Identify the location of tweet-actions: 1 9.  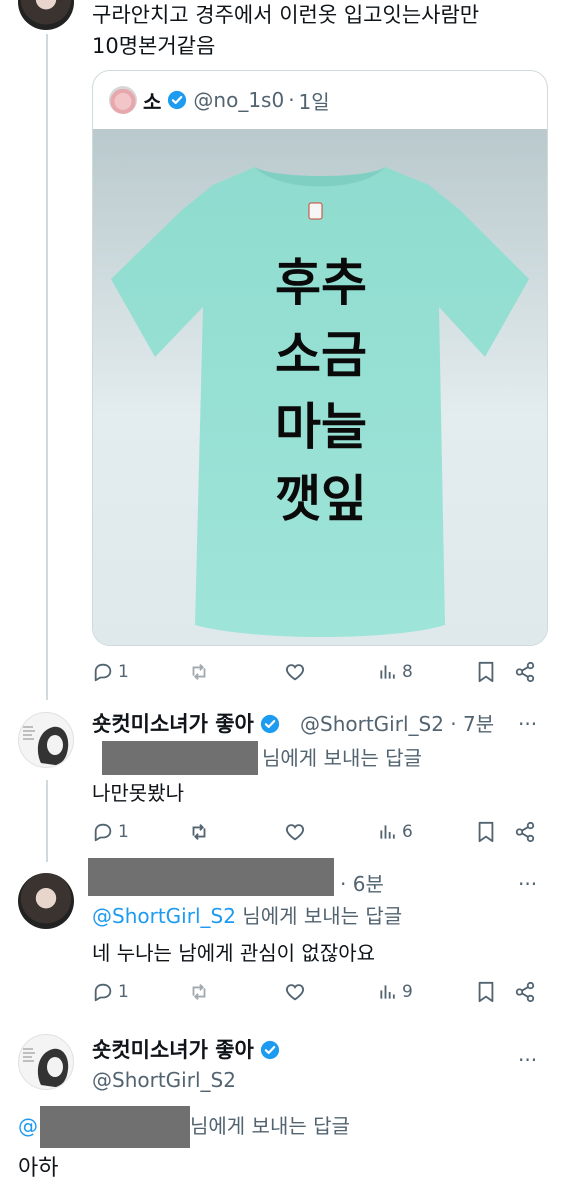
(317, 992).